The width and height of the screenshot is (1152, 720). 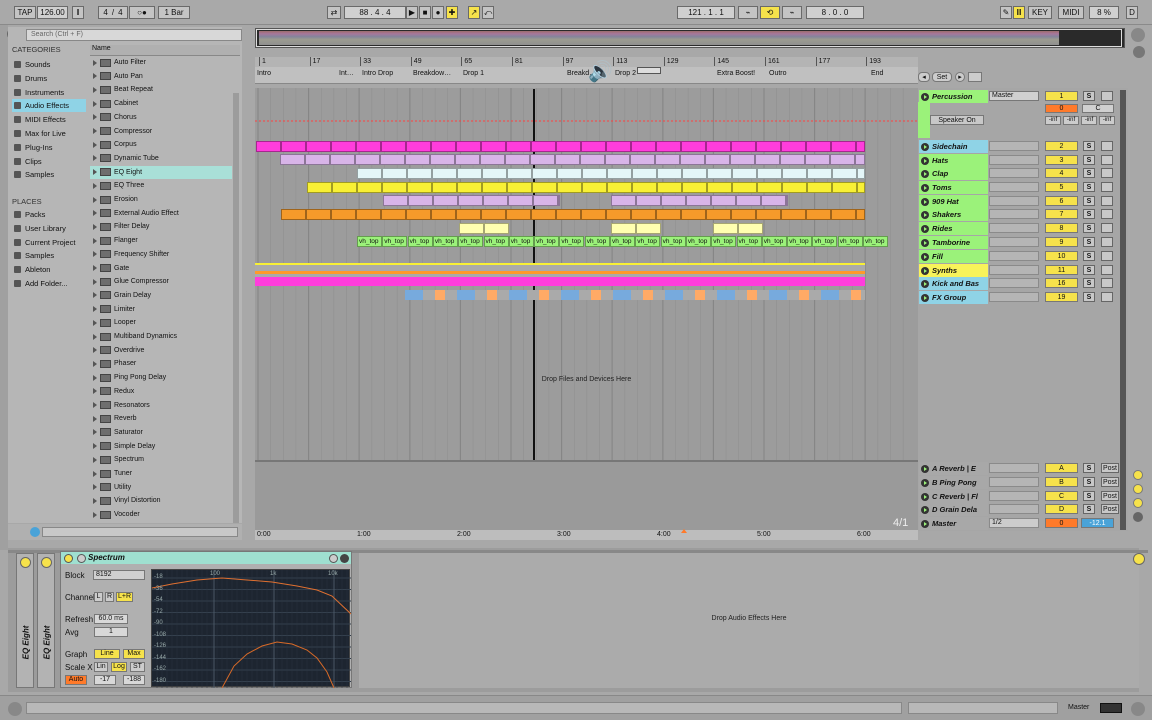 What do you see at coordinates (1138, 517) in the screenshot?
I see `crossfader-toggle-icon` at bounding box center [1138, 517].